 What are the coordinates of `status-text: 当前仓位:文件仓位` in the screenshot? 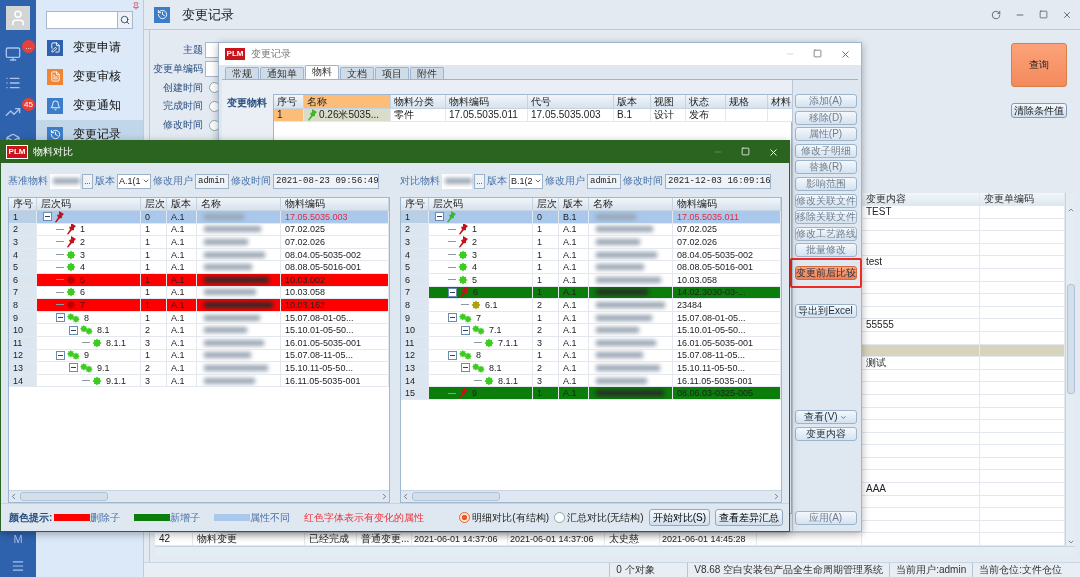 It's located at (1017, 570).